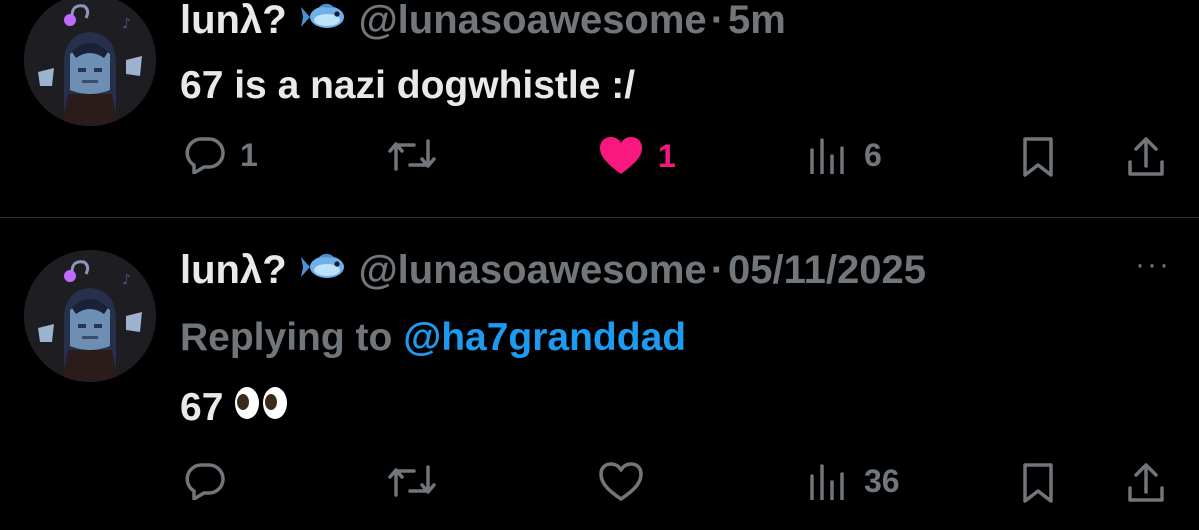  Describe the element at coordinates (286, 337) in the screenshot. I see `replying-prefix: Replying to` at that location.